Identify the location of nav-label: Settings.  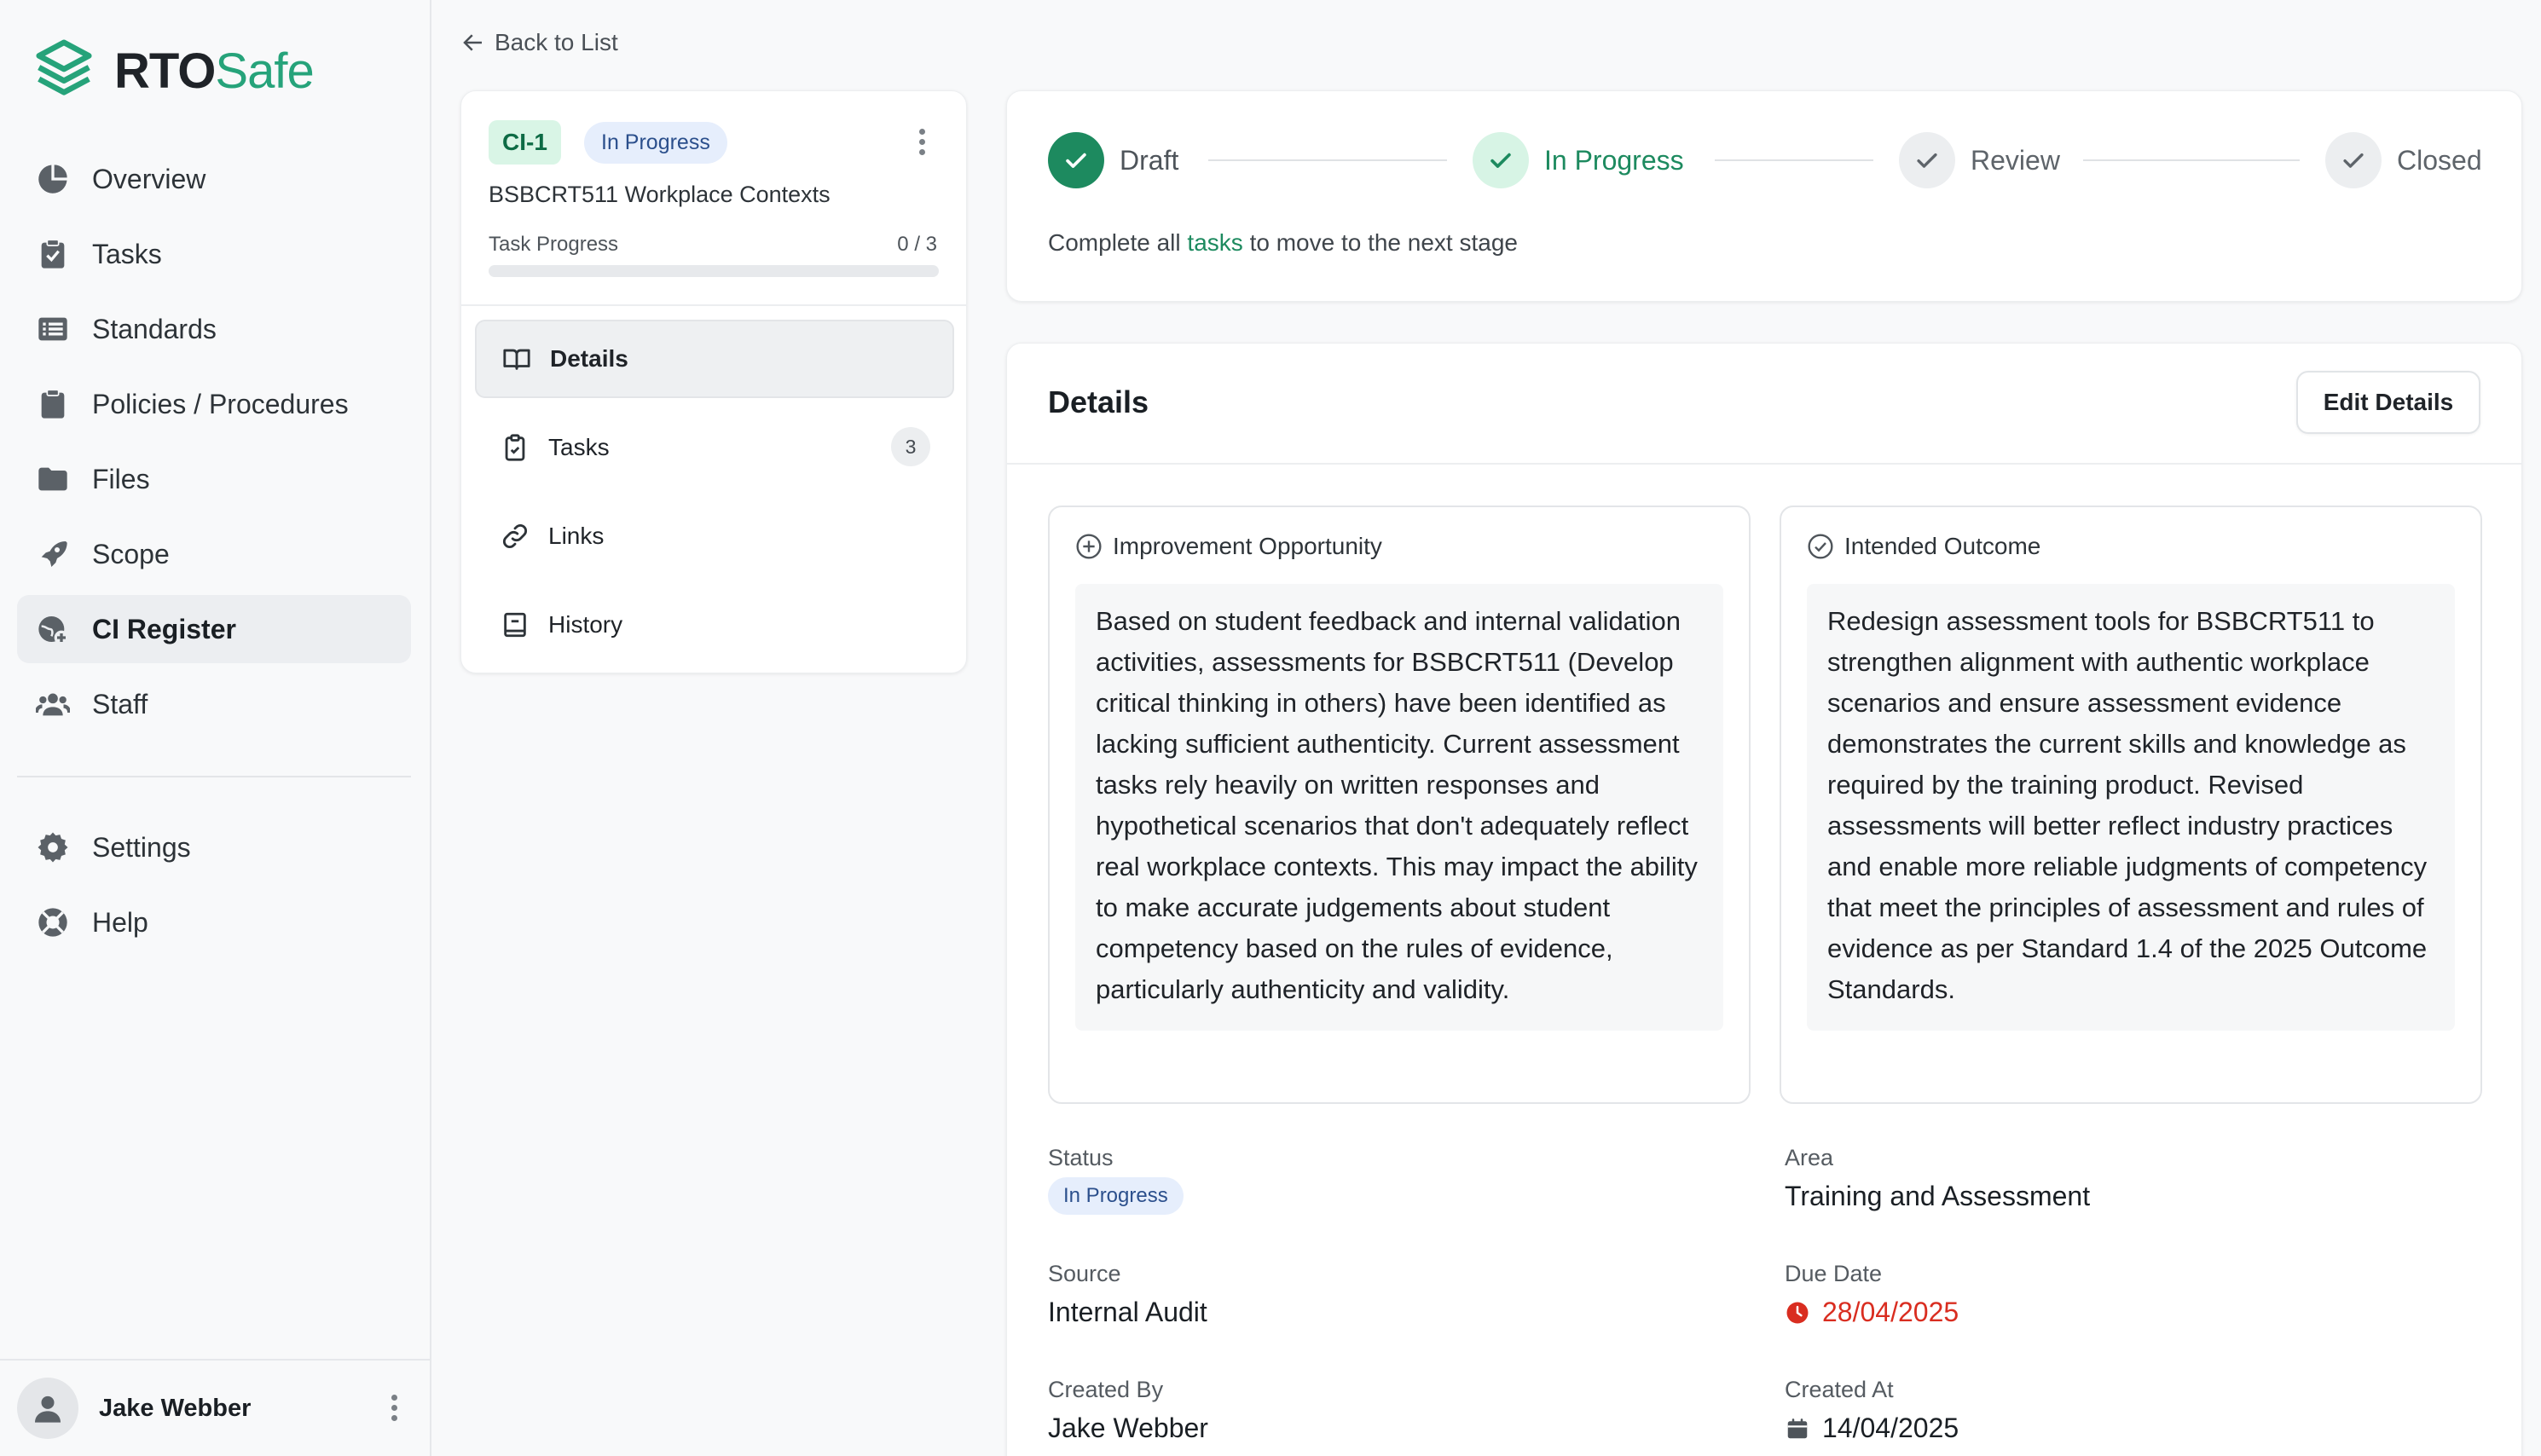
(141, 847).